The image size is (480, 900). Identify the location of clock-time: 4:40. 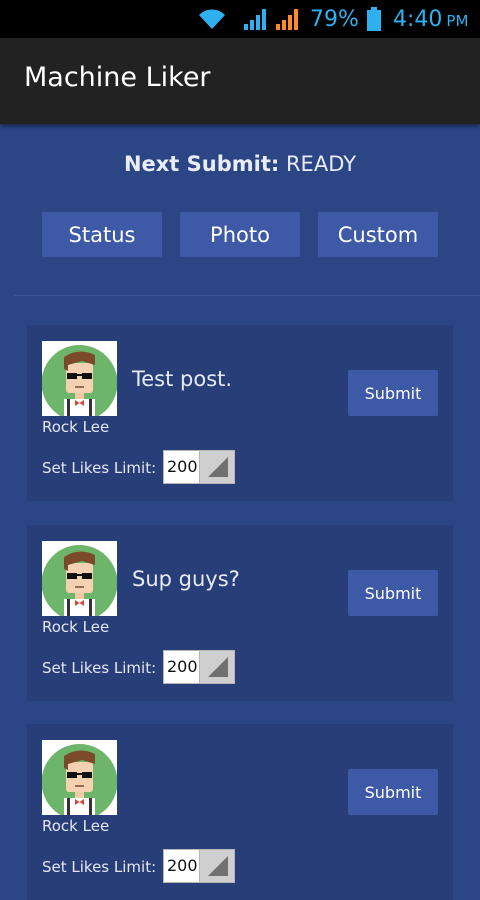
(418, 19).